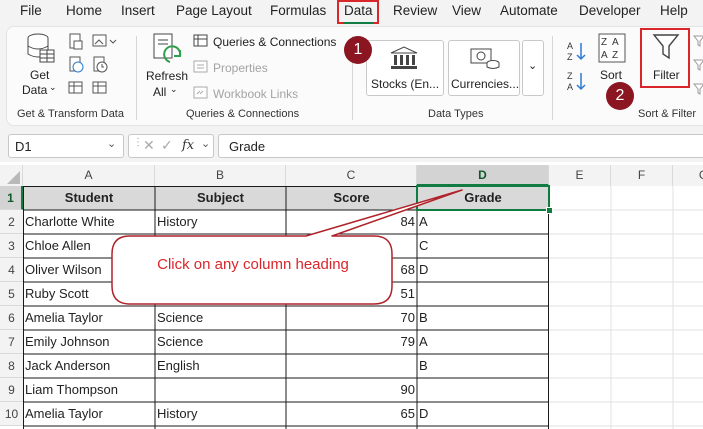  I want to click on callout-bubble, so click(287, 247).